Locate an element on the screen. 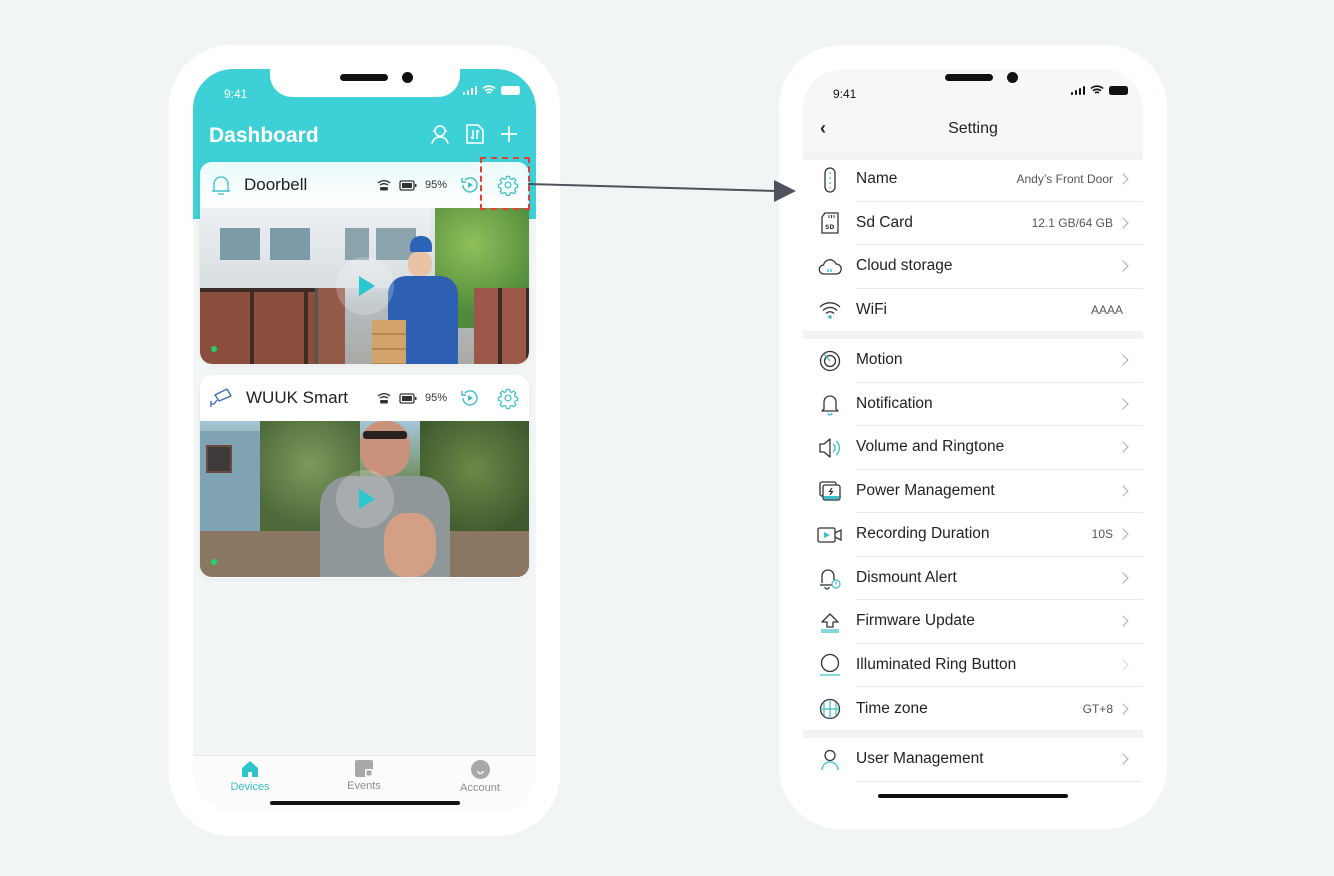  setting-label: Notification is located at coordinates (894, 403).